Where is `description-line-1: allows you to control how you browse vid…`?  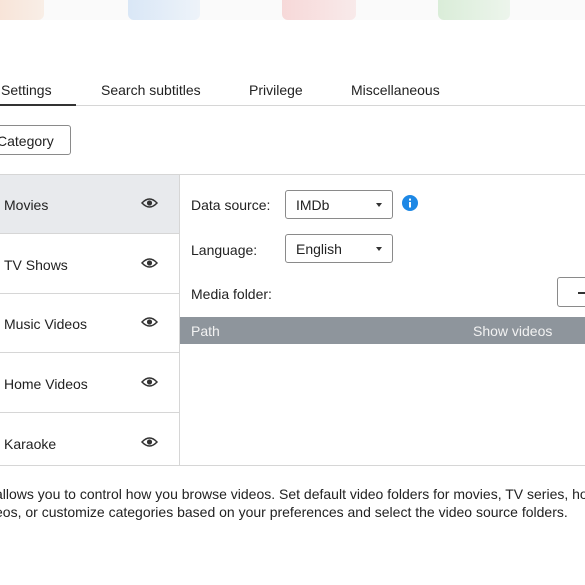
description-line-1: allows you to control how you browse vid… is located at coordinates (292, 494).